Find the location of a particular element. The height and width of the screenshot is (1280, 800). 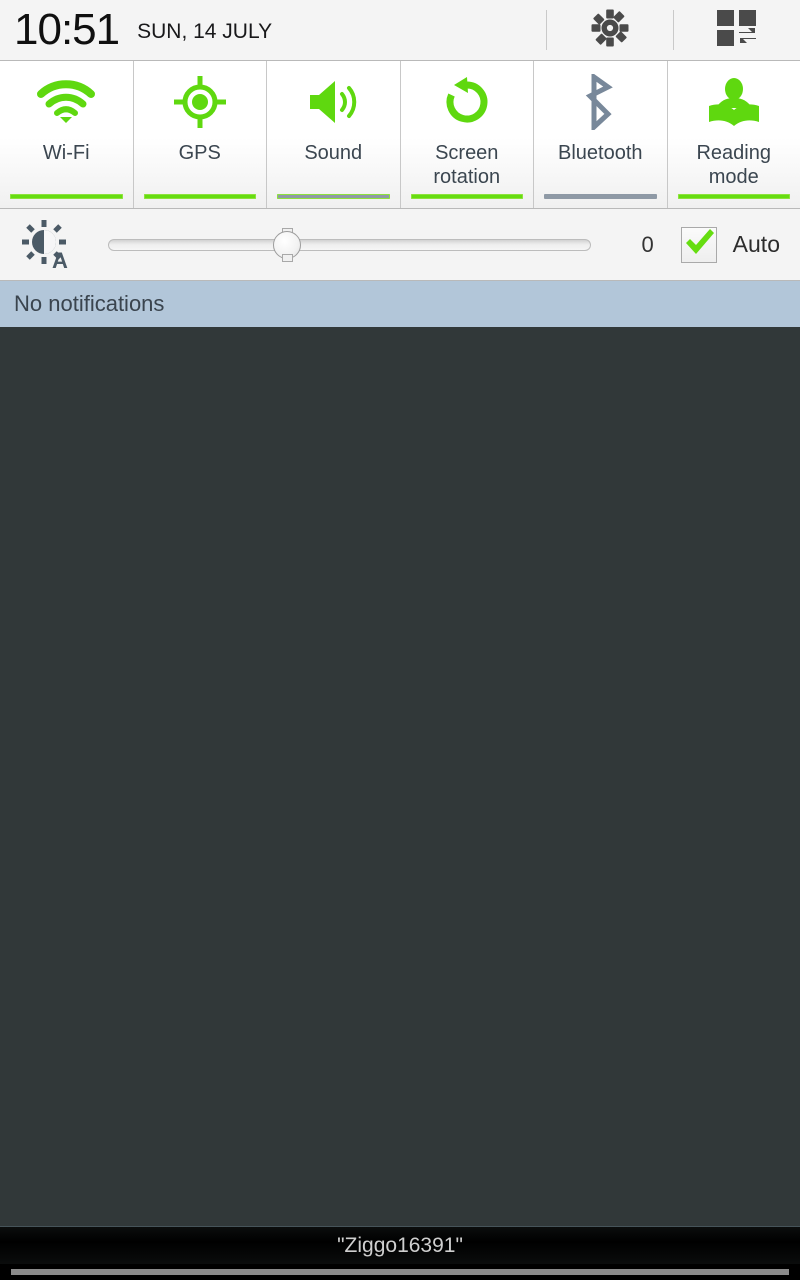

wifi-network-toast: "Ziggo16391" is located at coordinates (400, 1245).